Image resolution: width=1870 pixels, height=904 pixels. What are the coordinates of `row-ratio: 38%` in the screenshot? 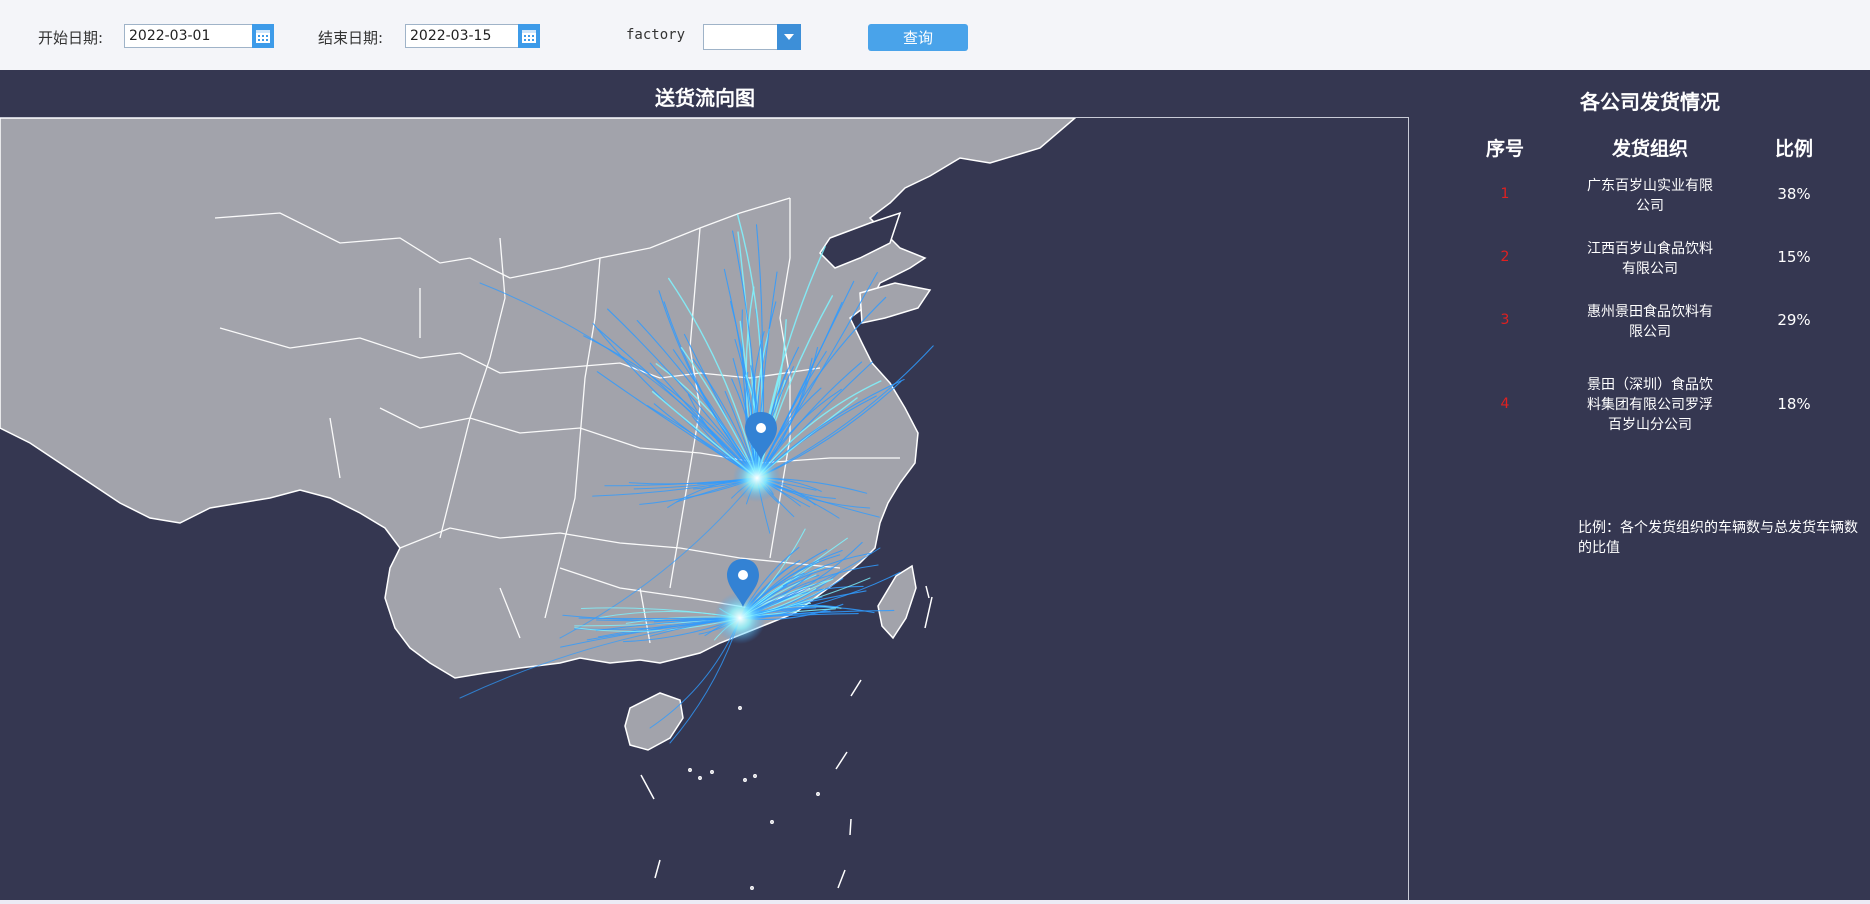 It's located at (1794, 194).